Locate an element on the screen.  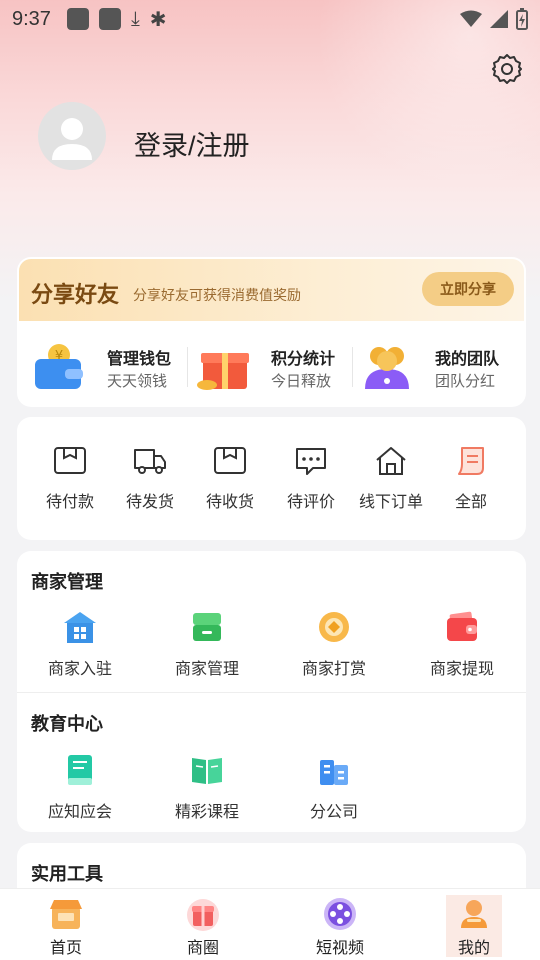
gift-box-icon is located at coordinates (203, 915).